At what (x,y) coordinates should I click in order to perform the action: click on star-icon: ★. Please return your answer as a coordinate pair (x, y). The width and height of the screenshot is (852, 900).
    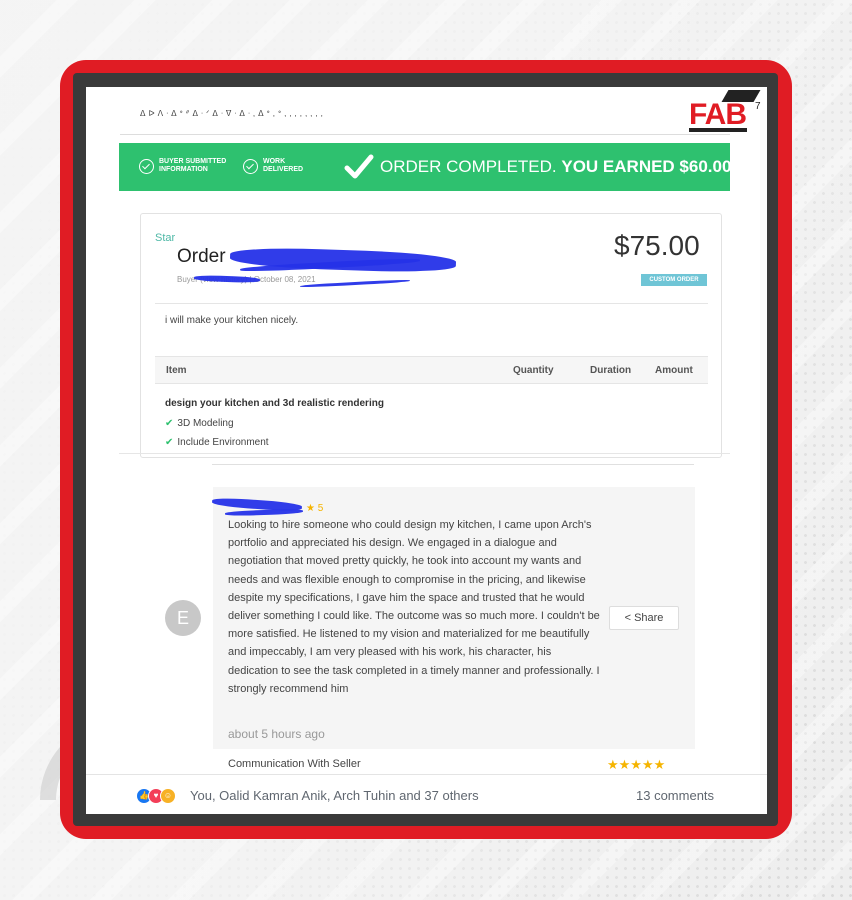
    Looking at the image, I should click on (310, 508).